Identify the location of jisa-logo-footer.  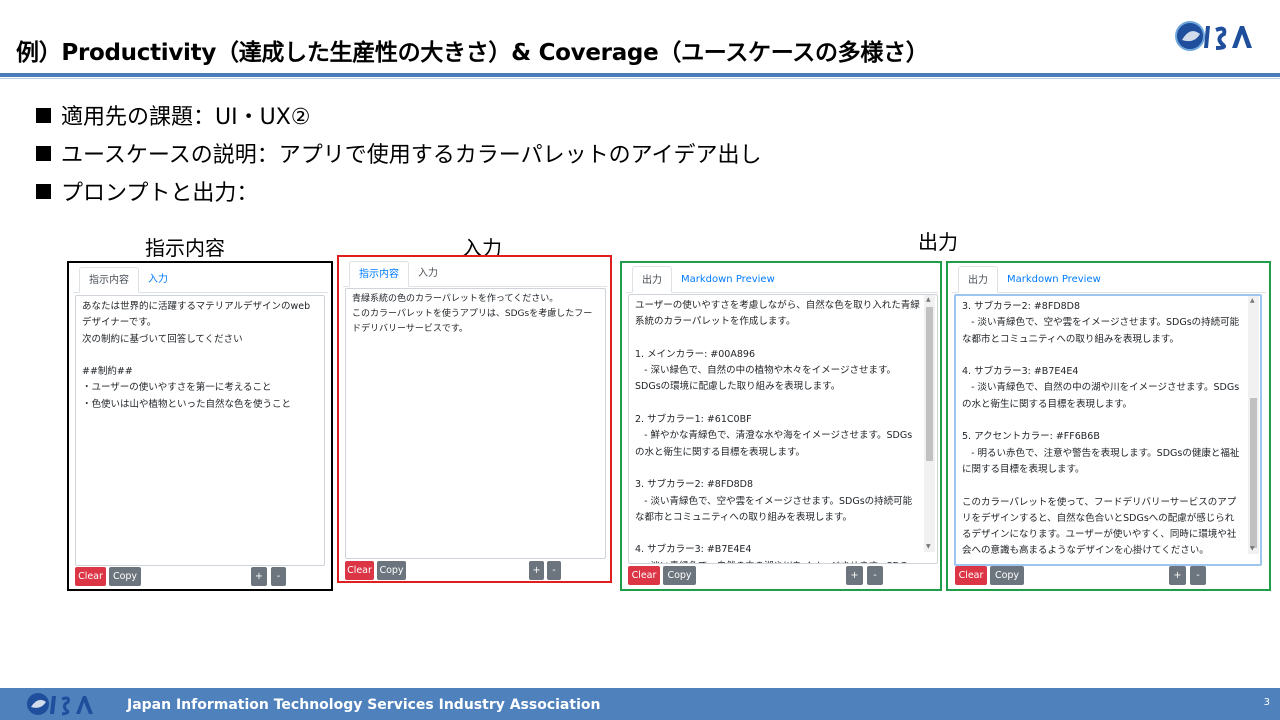
(60, 704).